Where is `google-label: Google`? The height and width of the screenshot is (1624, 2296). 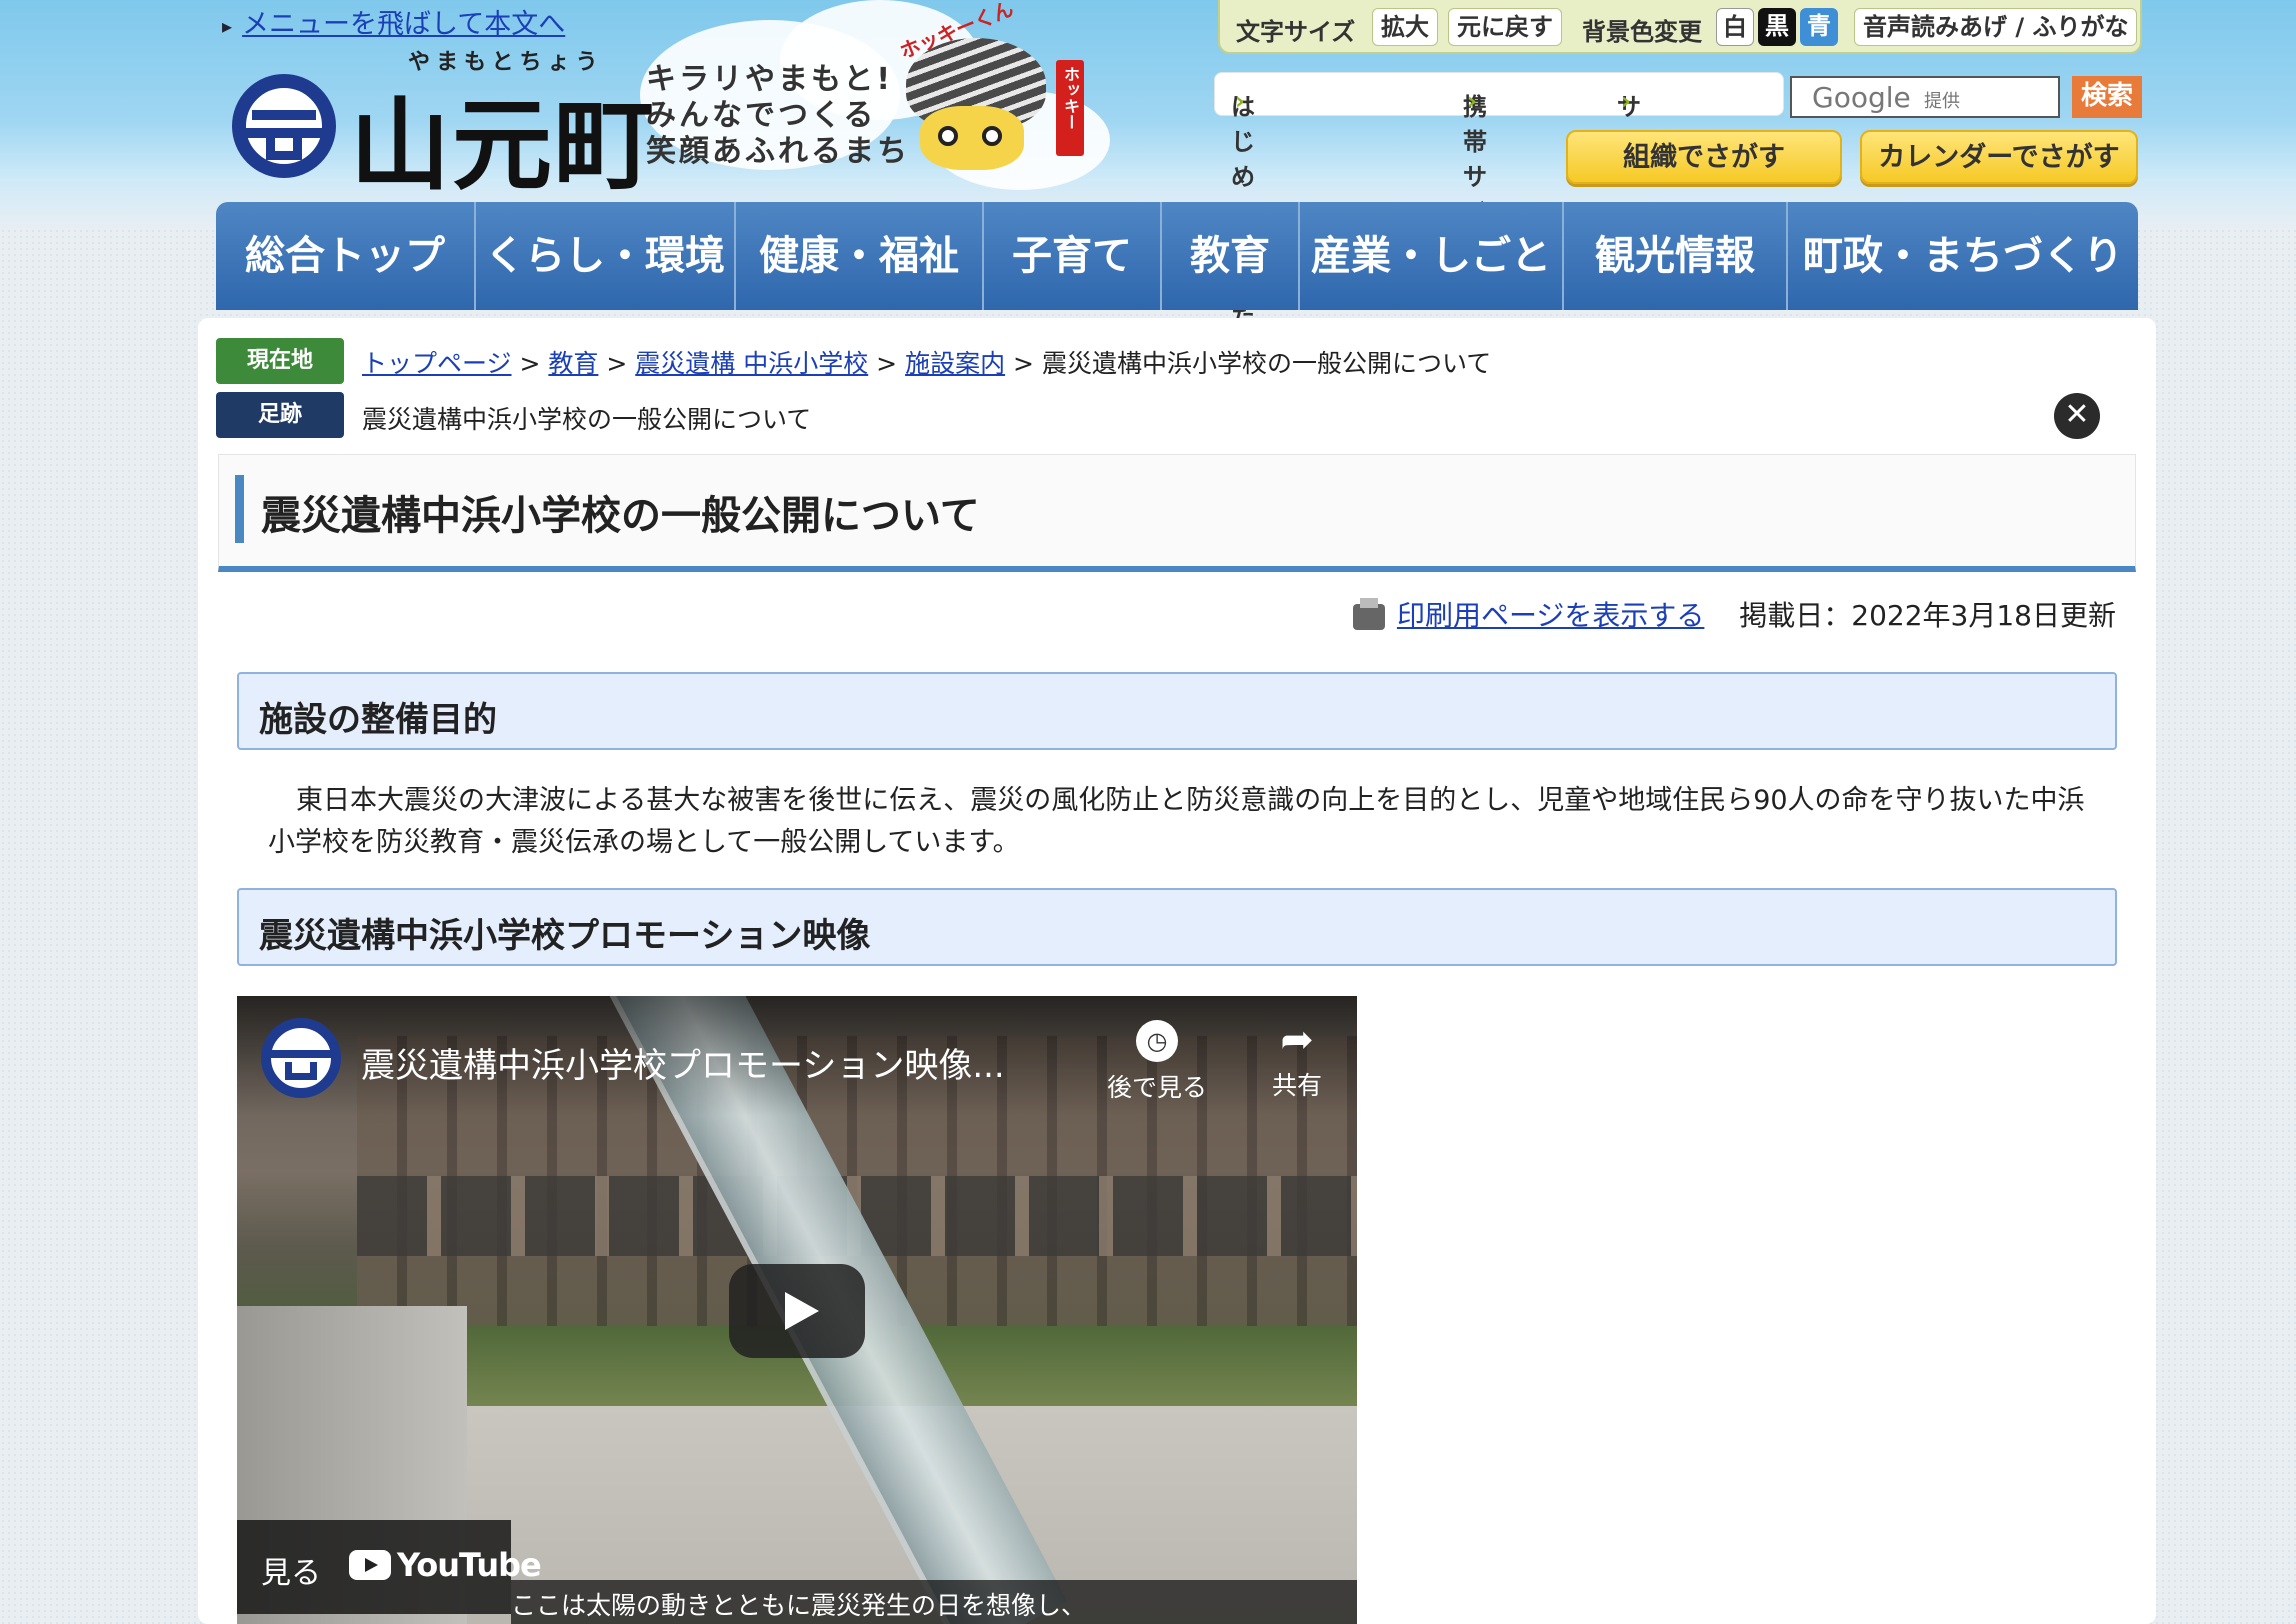
google-label: Google is located at coordinates (1861, 97).